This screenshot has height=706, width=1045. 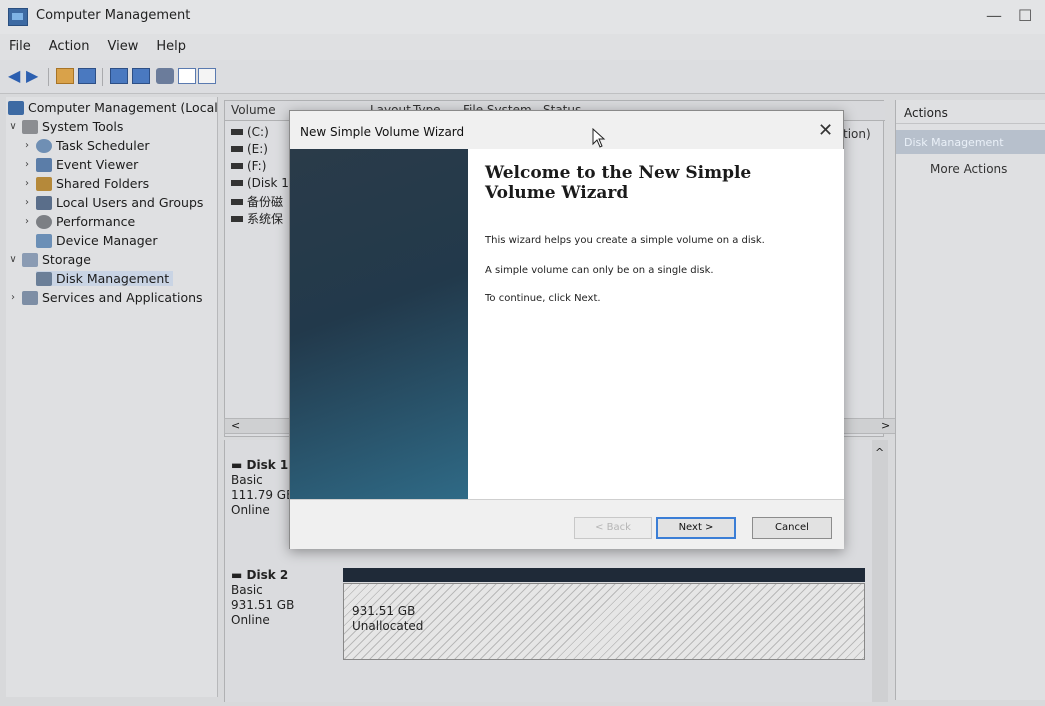 I want to click on column-volume: Volume, so click(x=253, y=110).